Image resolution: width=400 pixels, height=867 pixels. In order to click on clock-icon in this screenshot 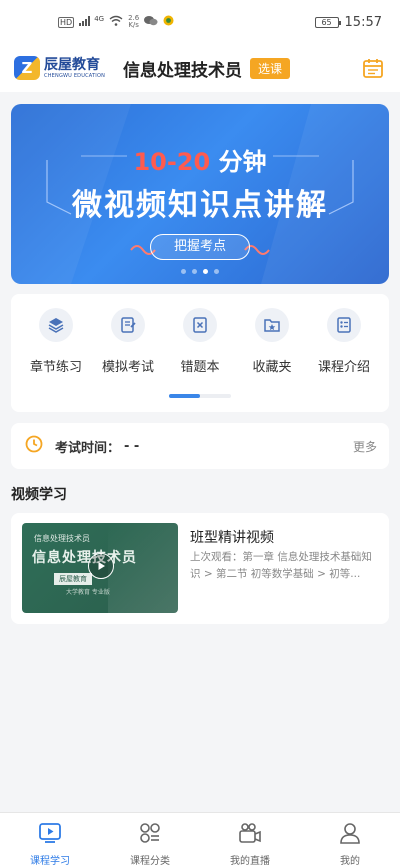, I will do `click(34, 446)`.